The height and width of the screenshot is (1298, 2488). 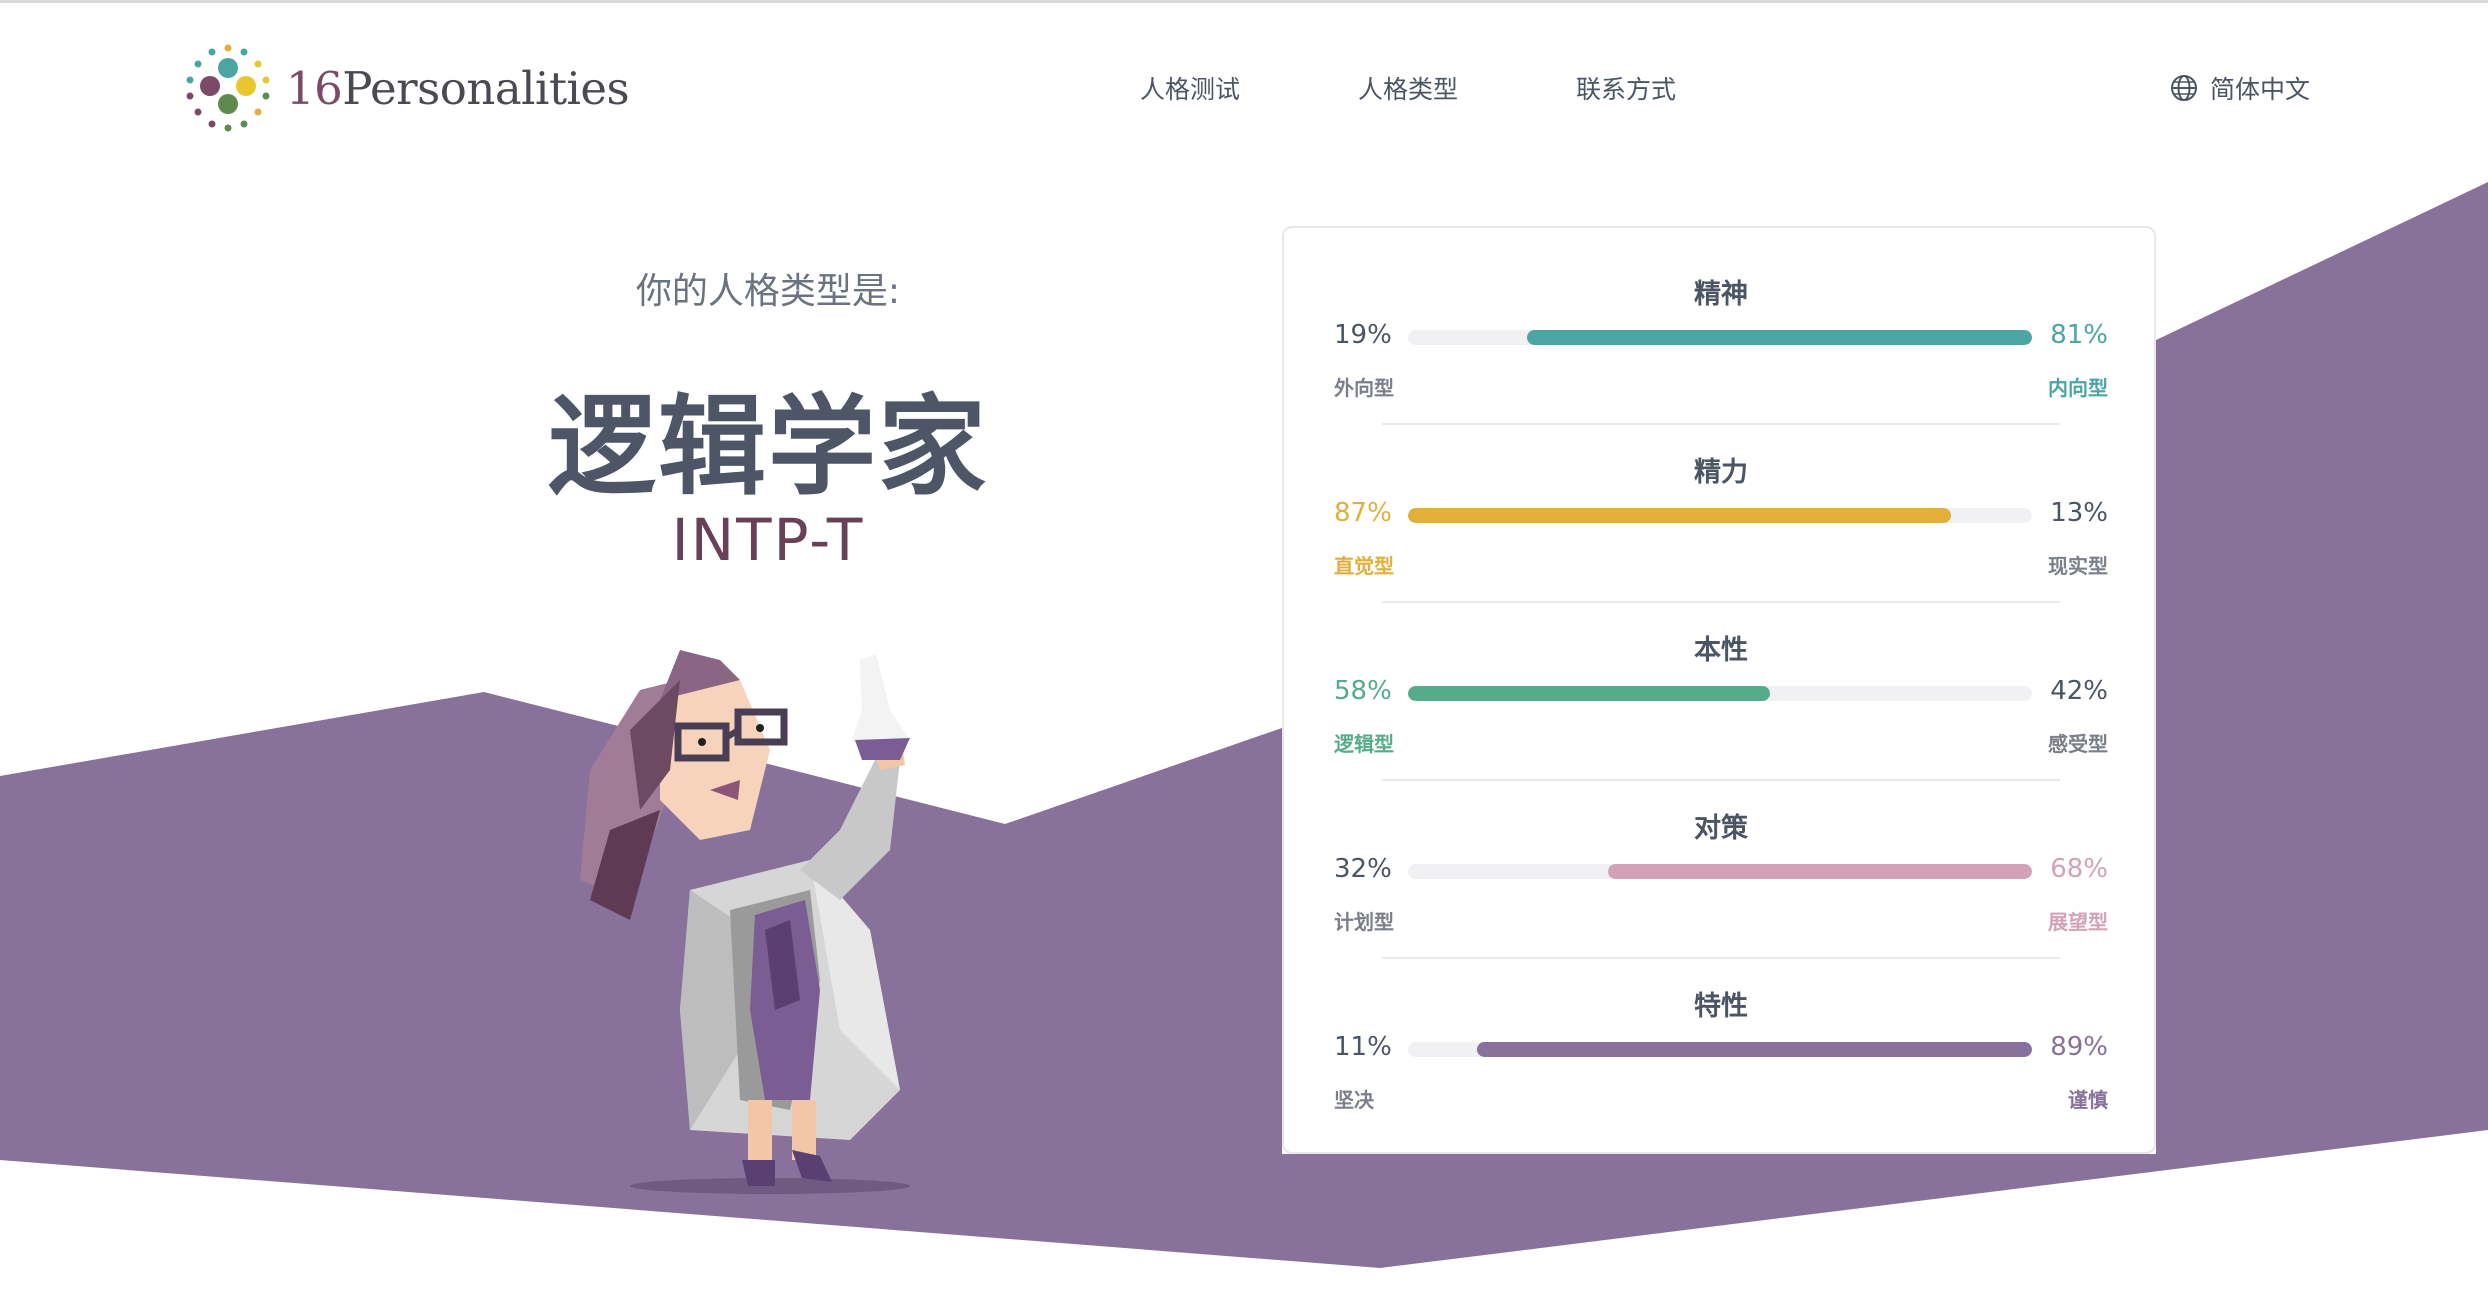 I want to click on logo-dots-icon, so click(x=228, y=88).